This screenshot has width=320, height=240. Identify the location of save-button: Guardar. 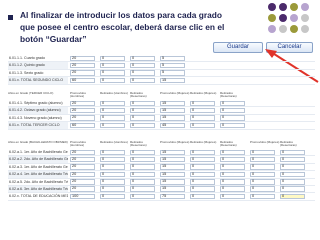
(238, 47).